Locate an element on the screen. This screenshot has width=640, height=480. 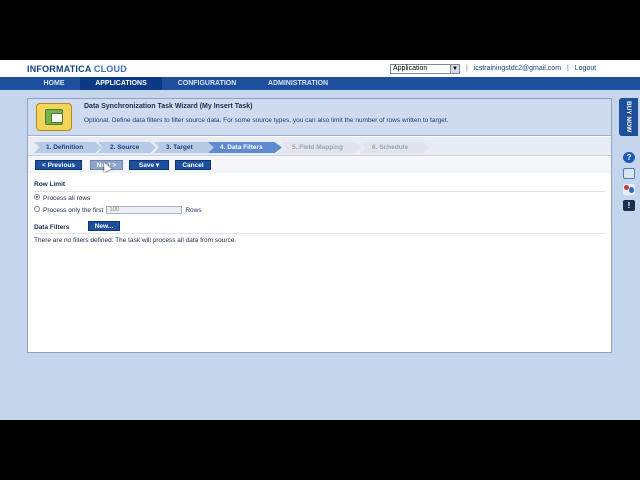
step-source: 2. Source is located at coordinates (127, 147).